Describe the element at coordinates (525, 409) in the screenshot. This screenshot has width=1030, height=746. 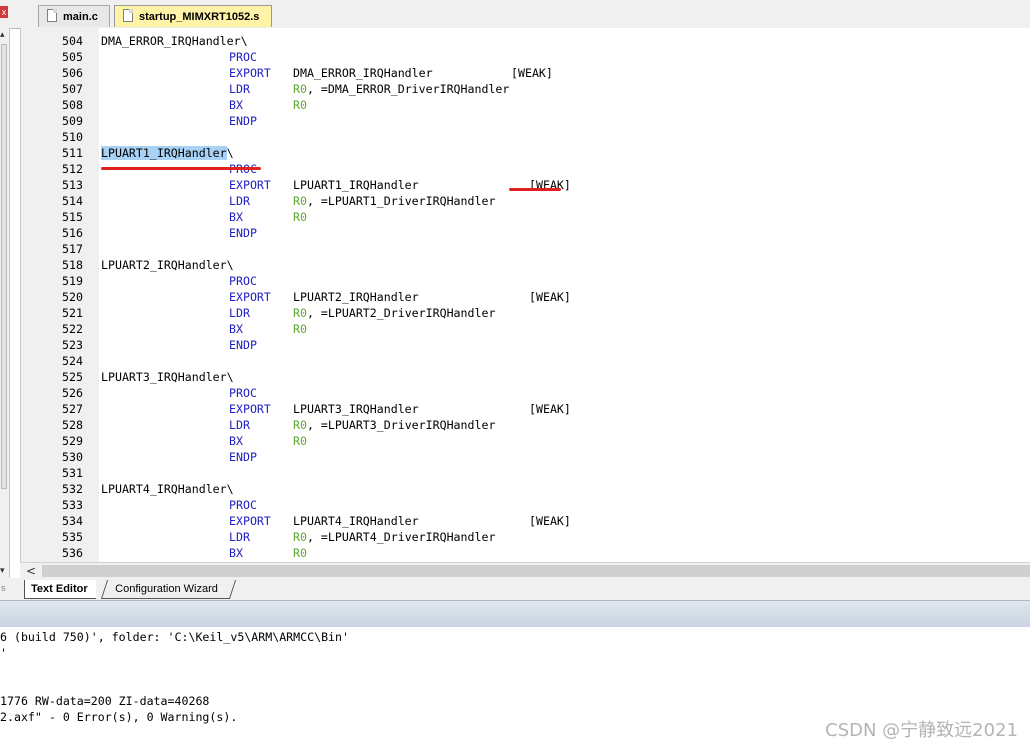
I see `code-line: 527 EXPORT LPUART3_IRQHandler [WEAK]` at that location.